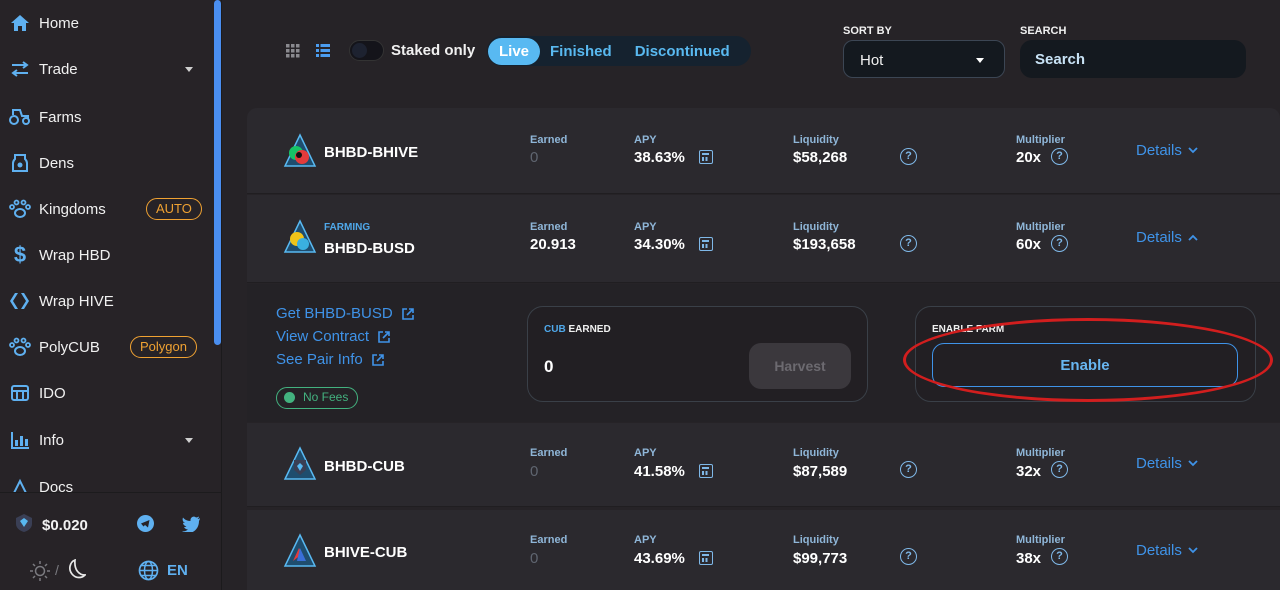 The image size is (1280, 590). Describe the element at coordinates (106, 23) in the screenshot. I see `sidebar-item-home: Home` at that location.